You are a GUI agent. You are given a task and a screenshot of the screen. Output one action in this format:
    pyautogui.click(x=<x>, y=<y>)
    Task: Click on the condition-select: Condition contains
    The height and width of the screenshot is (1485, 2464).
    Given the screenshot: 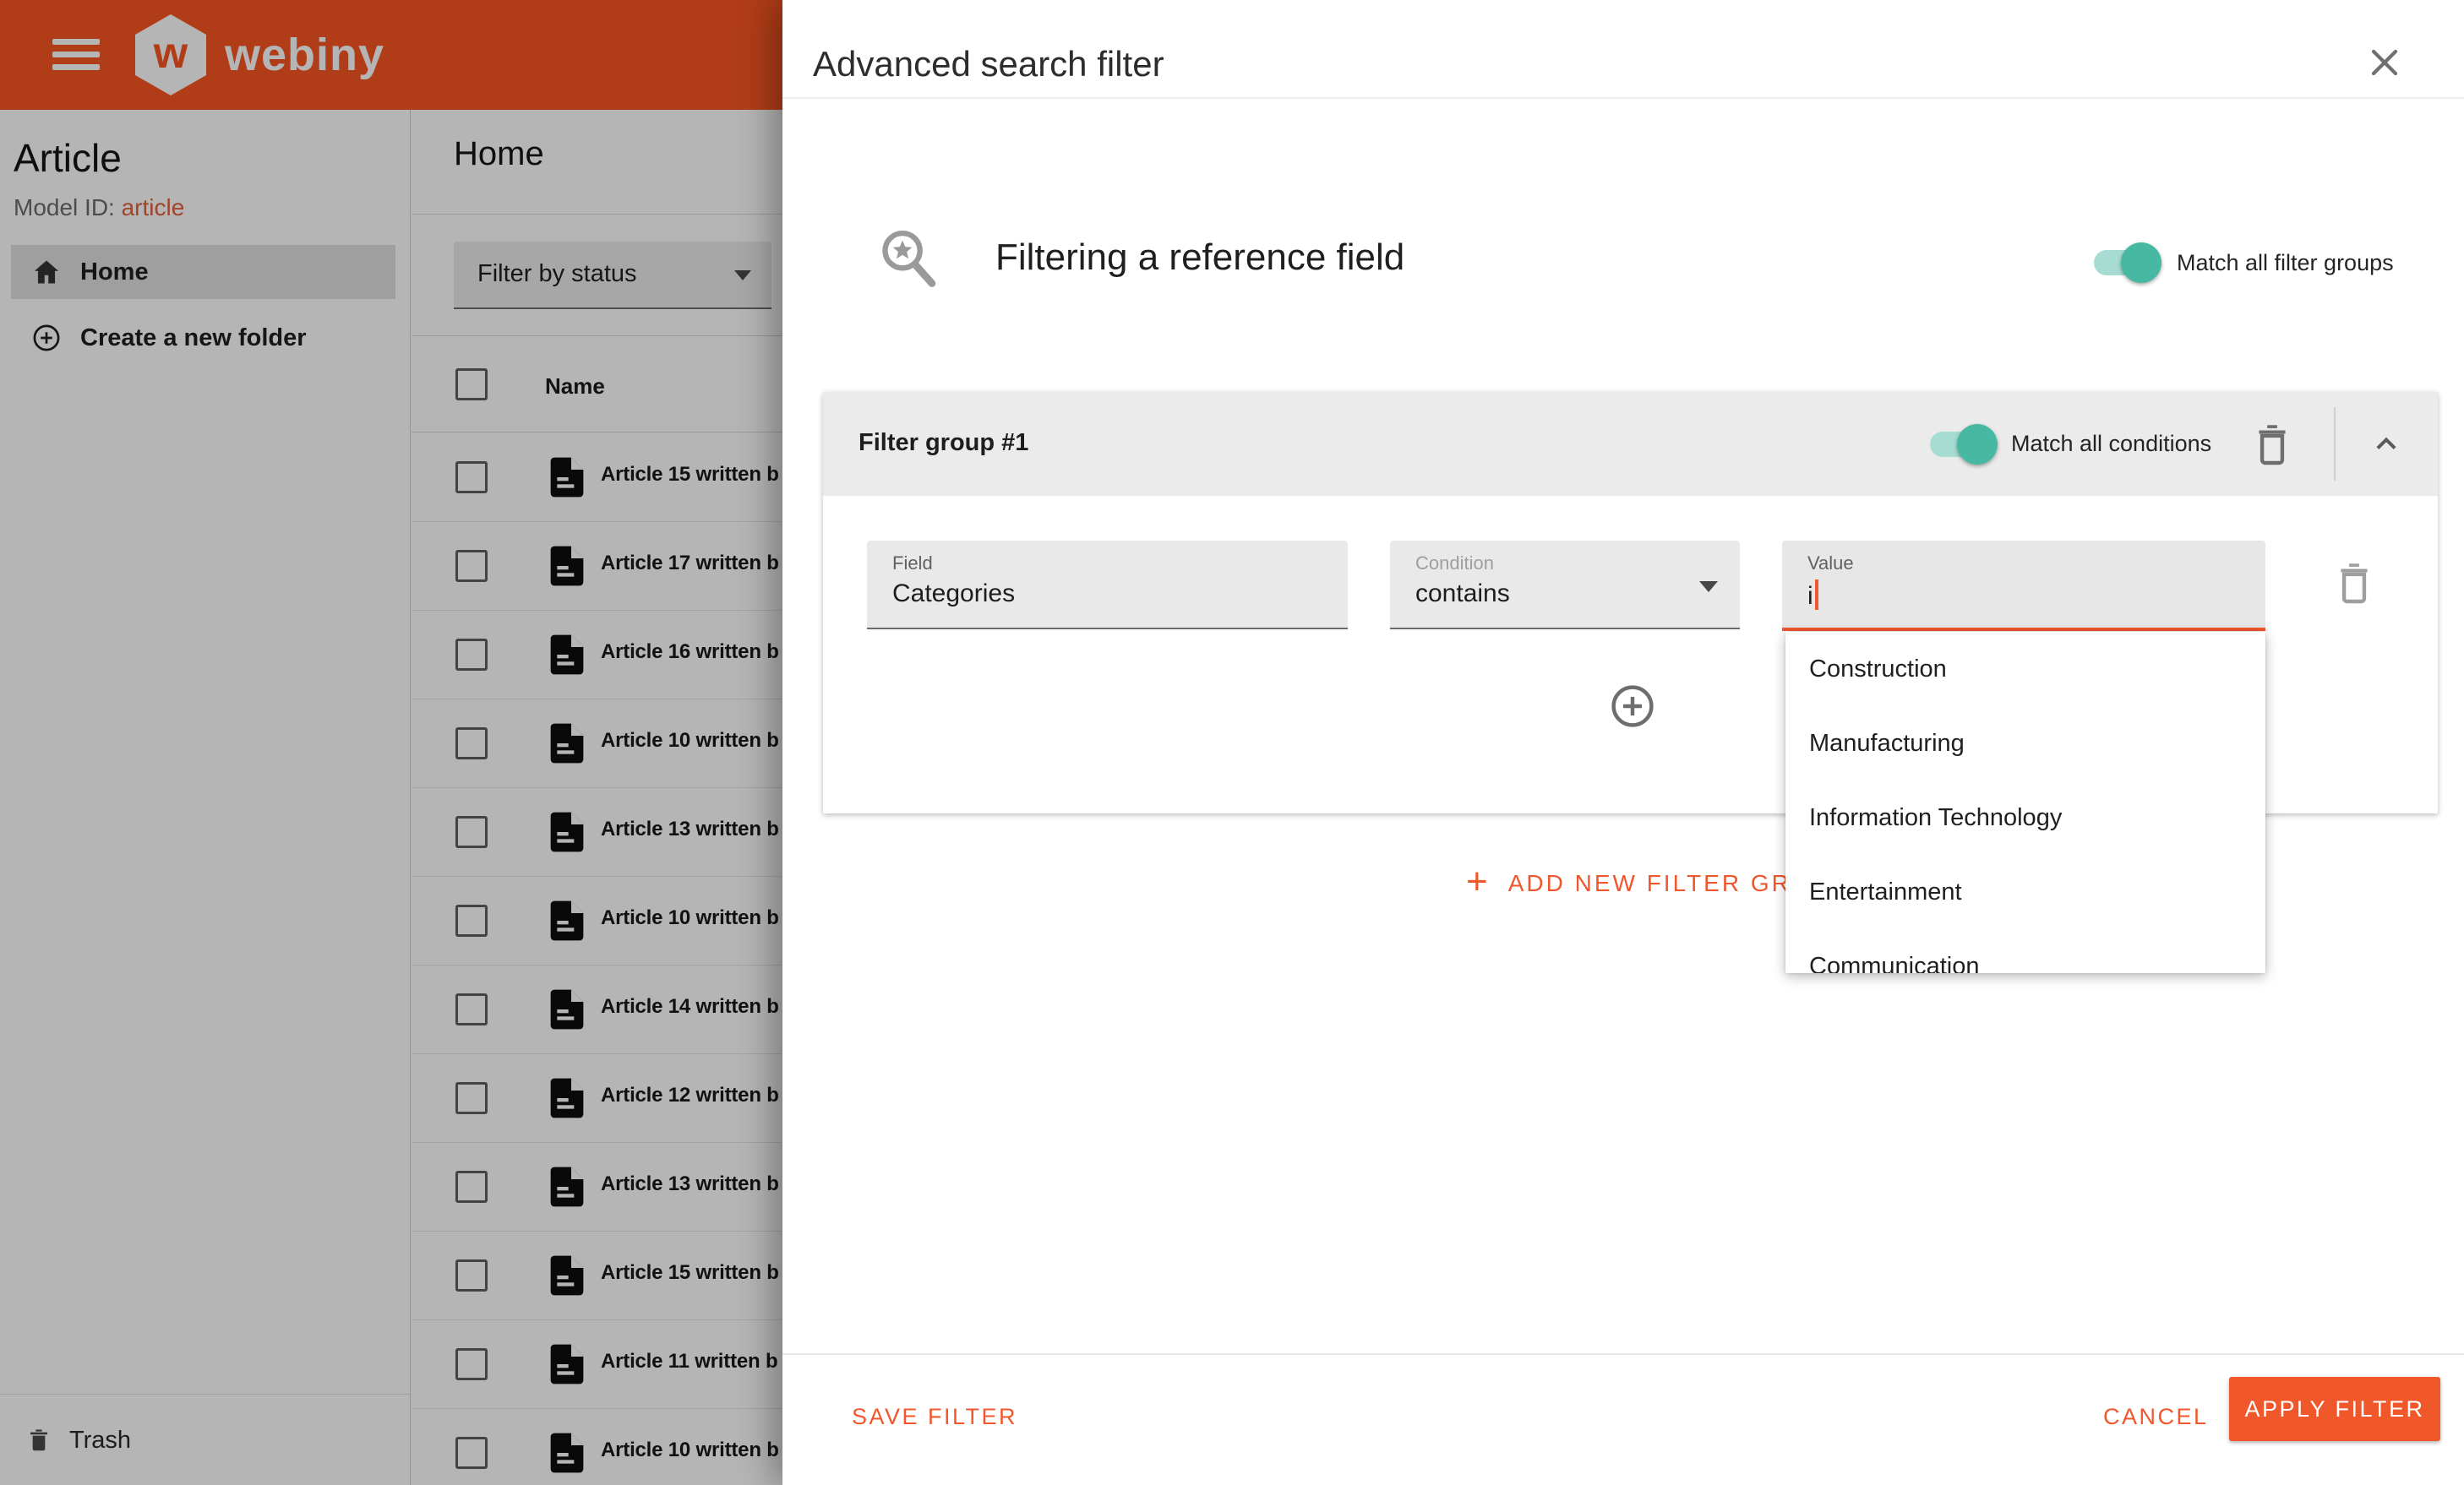 What is the action you would take?
    pyautogui.click(x=1565, y=585)
    